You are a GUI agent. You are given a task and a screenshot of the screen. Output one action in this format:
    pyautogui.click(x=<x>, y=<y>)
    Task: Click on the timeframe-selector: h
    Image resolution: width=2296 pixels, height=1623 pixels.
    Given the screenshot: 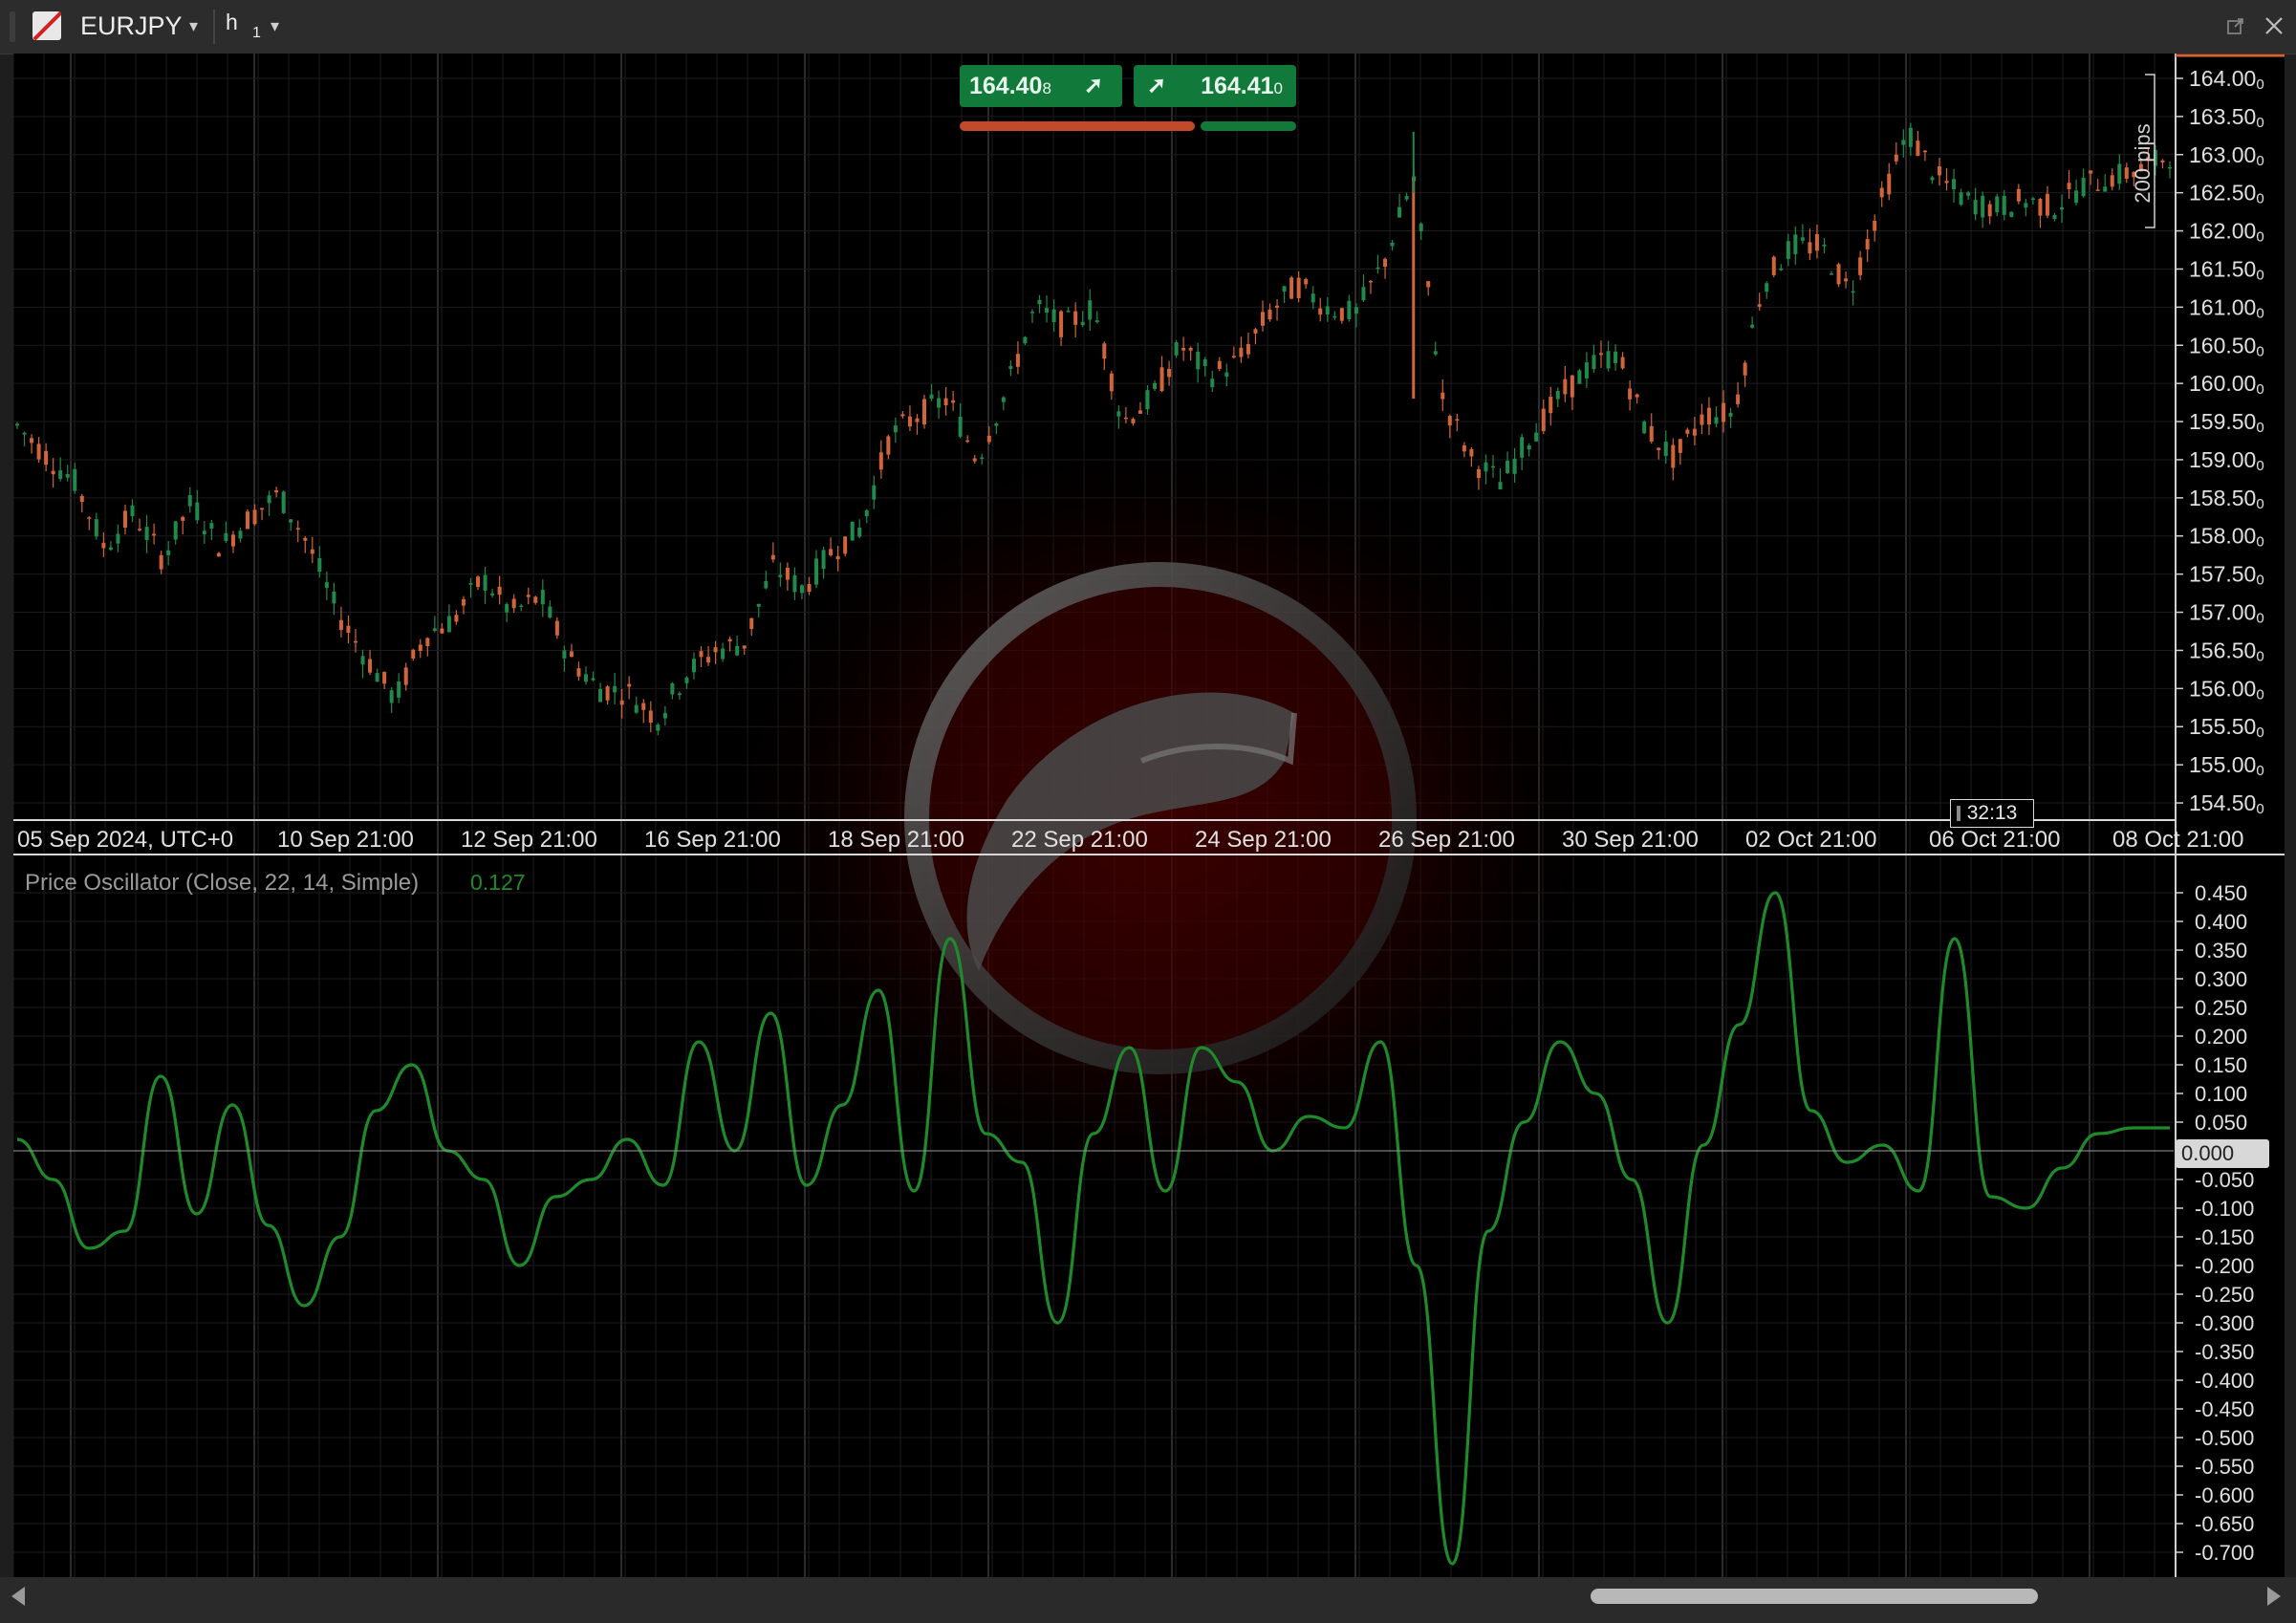 What is the action you would take?
    pyautogui.click(x=232, y=22)
    